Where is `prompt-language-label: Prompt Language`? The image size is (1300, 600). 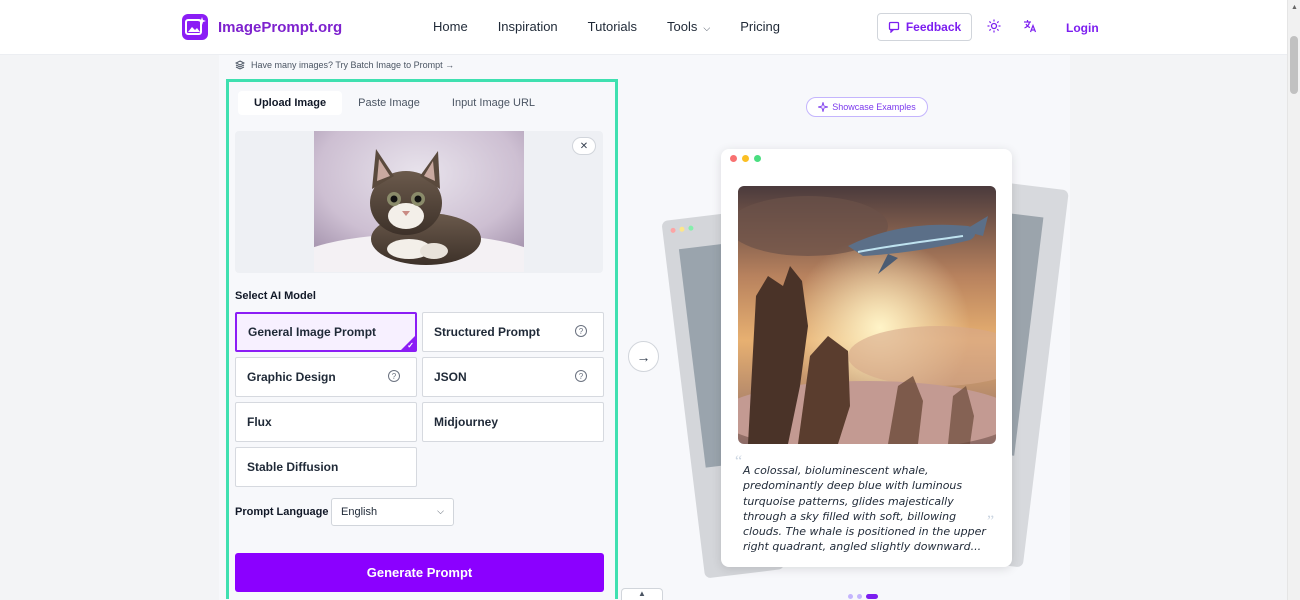 prompt-language-label: Prompt Language is located at coordinates (282, 512).